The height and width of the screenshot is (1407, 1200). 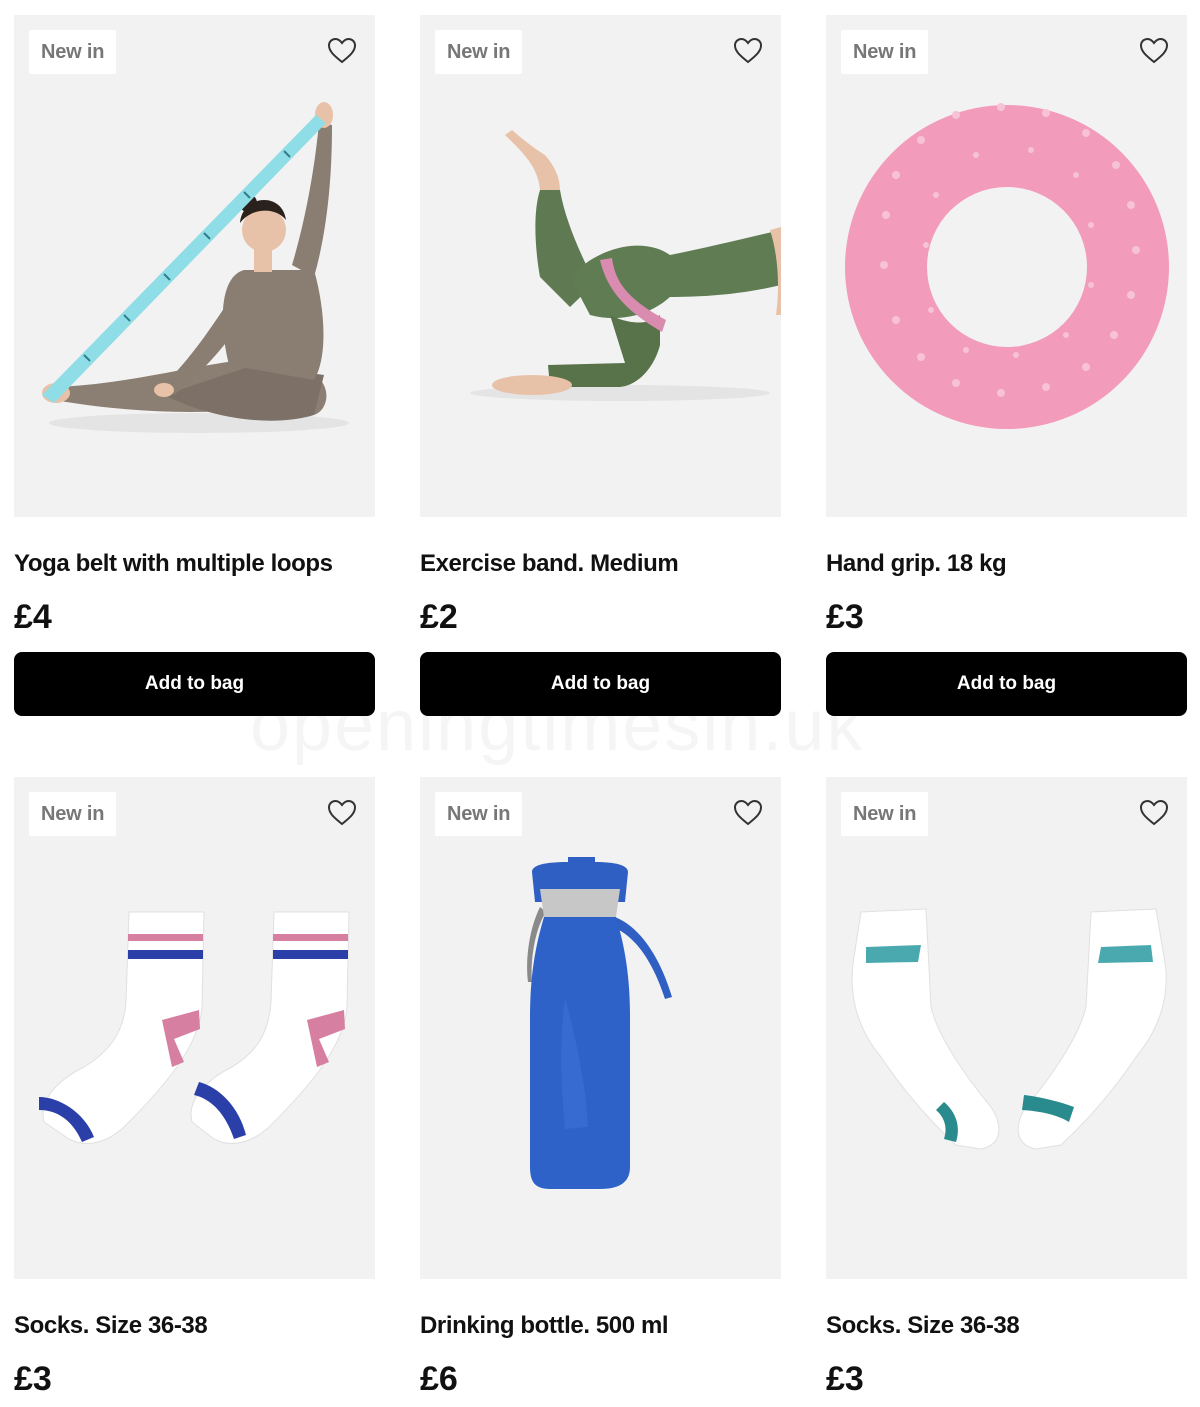 What do you see at coordinates (599, 1023) in the screenshot?
I see `drinking-bottle-illustration` at bounding box center [599, 1023].